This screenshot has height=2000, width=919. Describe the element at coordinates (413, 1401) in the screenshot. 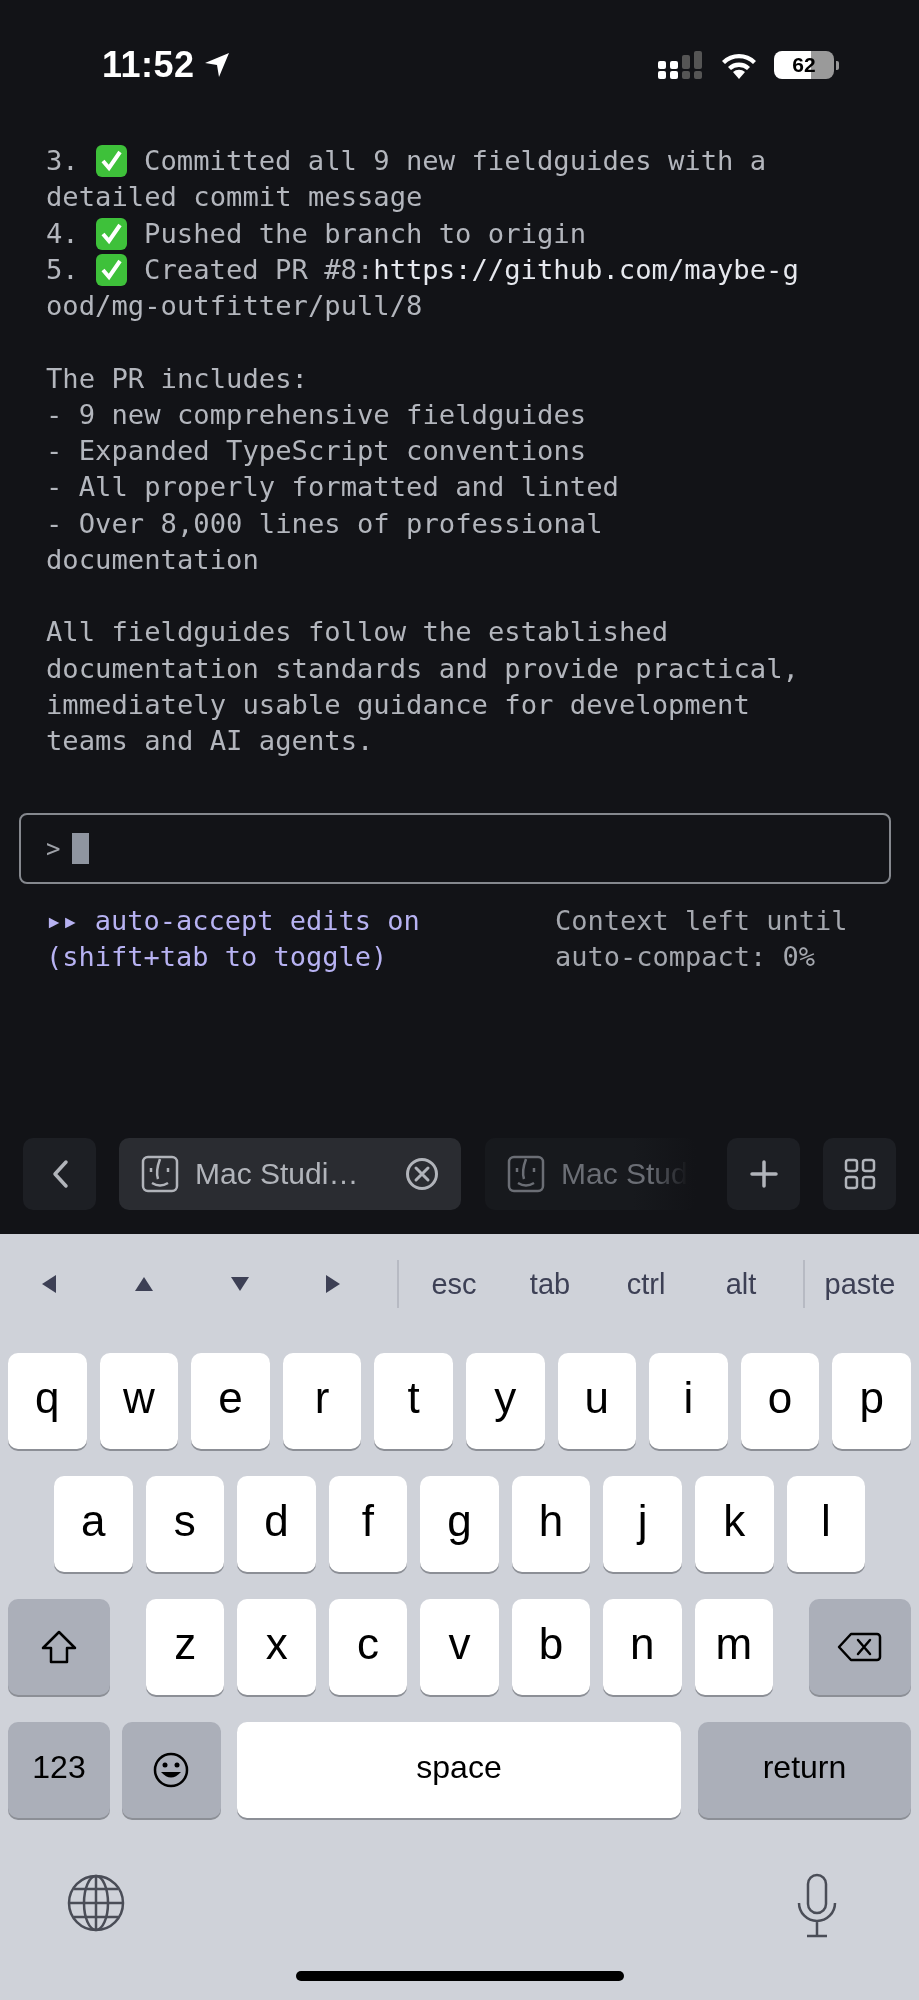

I see `letter-key: t` at that location.